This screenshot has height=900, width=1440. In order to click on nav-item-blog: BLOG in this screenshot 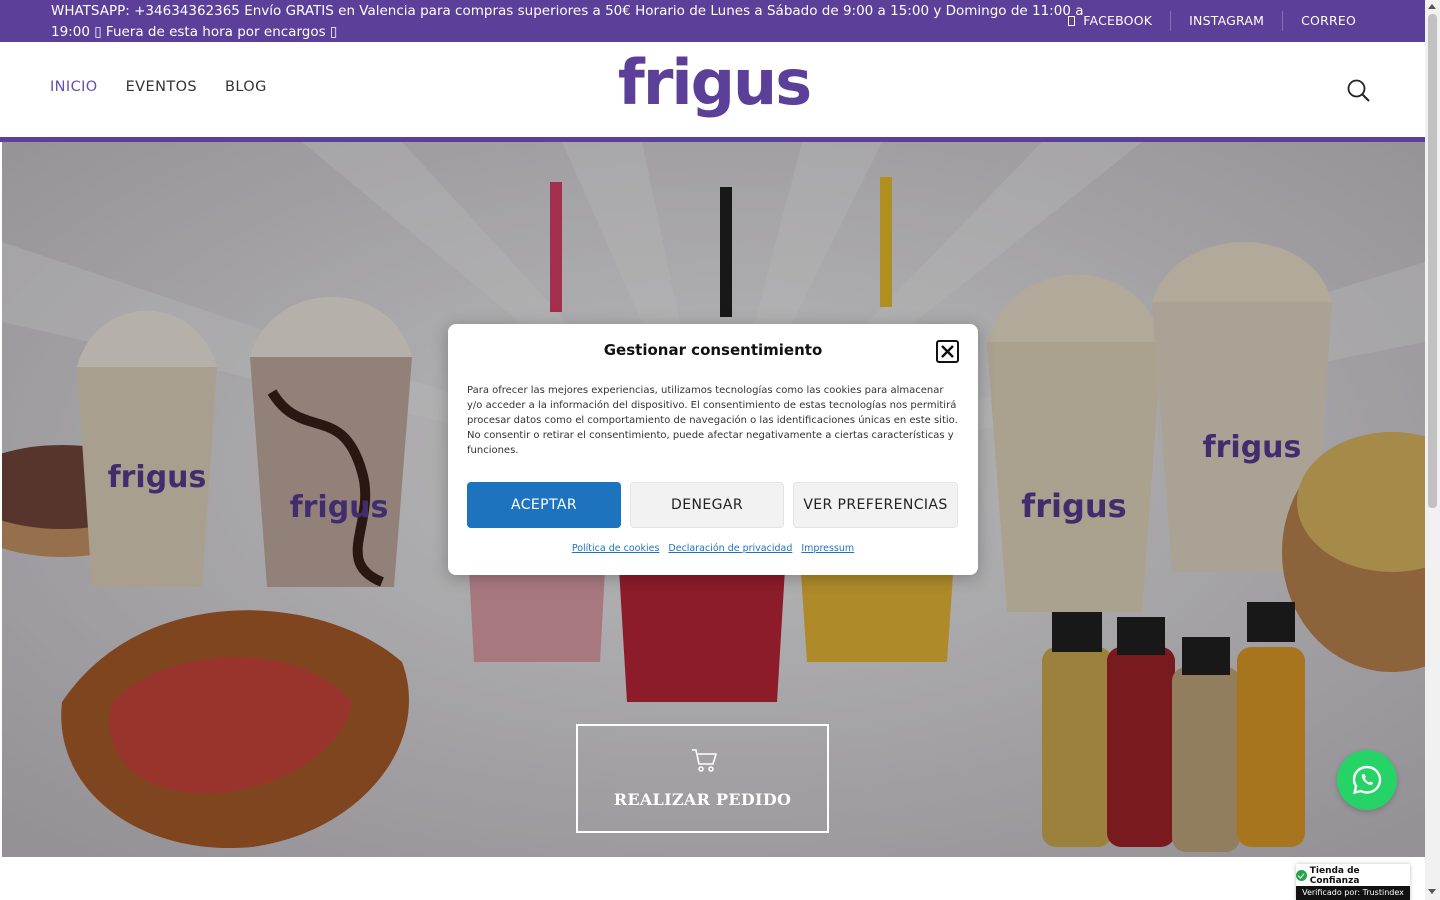, I will do `click(246, 87)`.